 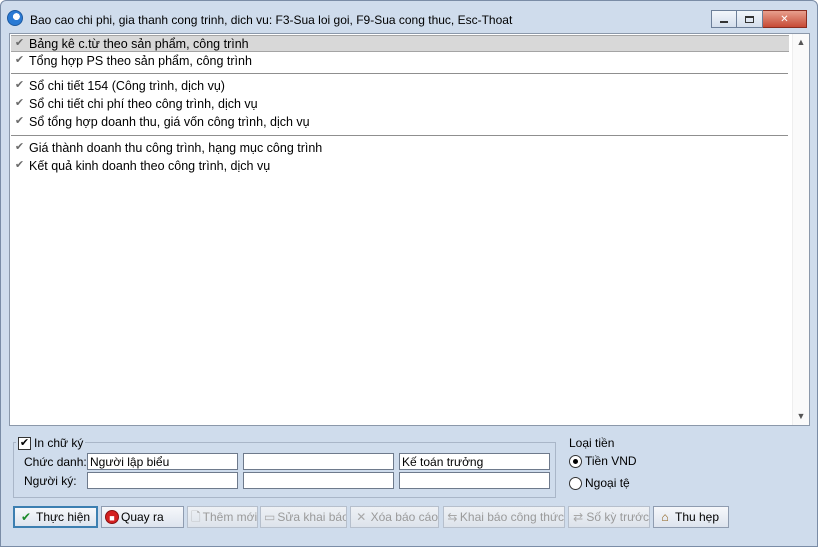 What do you see at coordinates (400, 60) in the screenshot?
I see `list-item: ✔ Tổng hợp PS theo sản phẩm, công trình` at bounding box center [400, 60].